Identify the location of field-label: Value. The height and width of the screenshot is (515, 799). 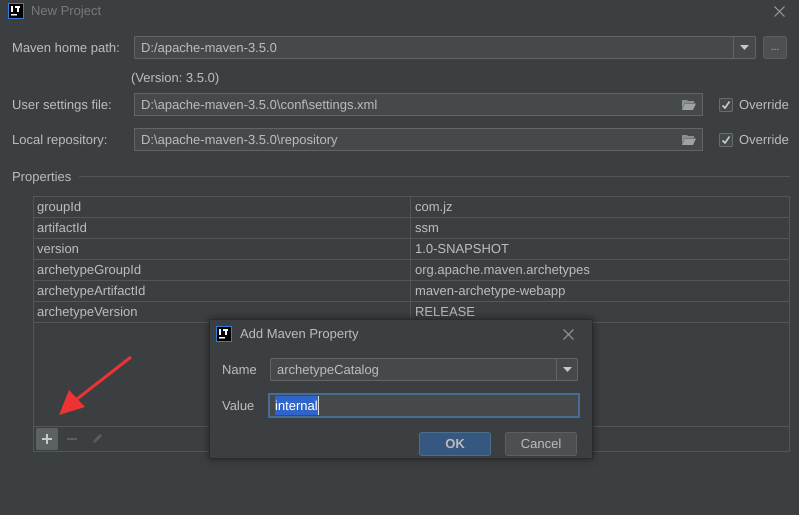
(239, 405).